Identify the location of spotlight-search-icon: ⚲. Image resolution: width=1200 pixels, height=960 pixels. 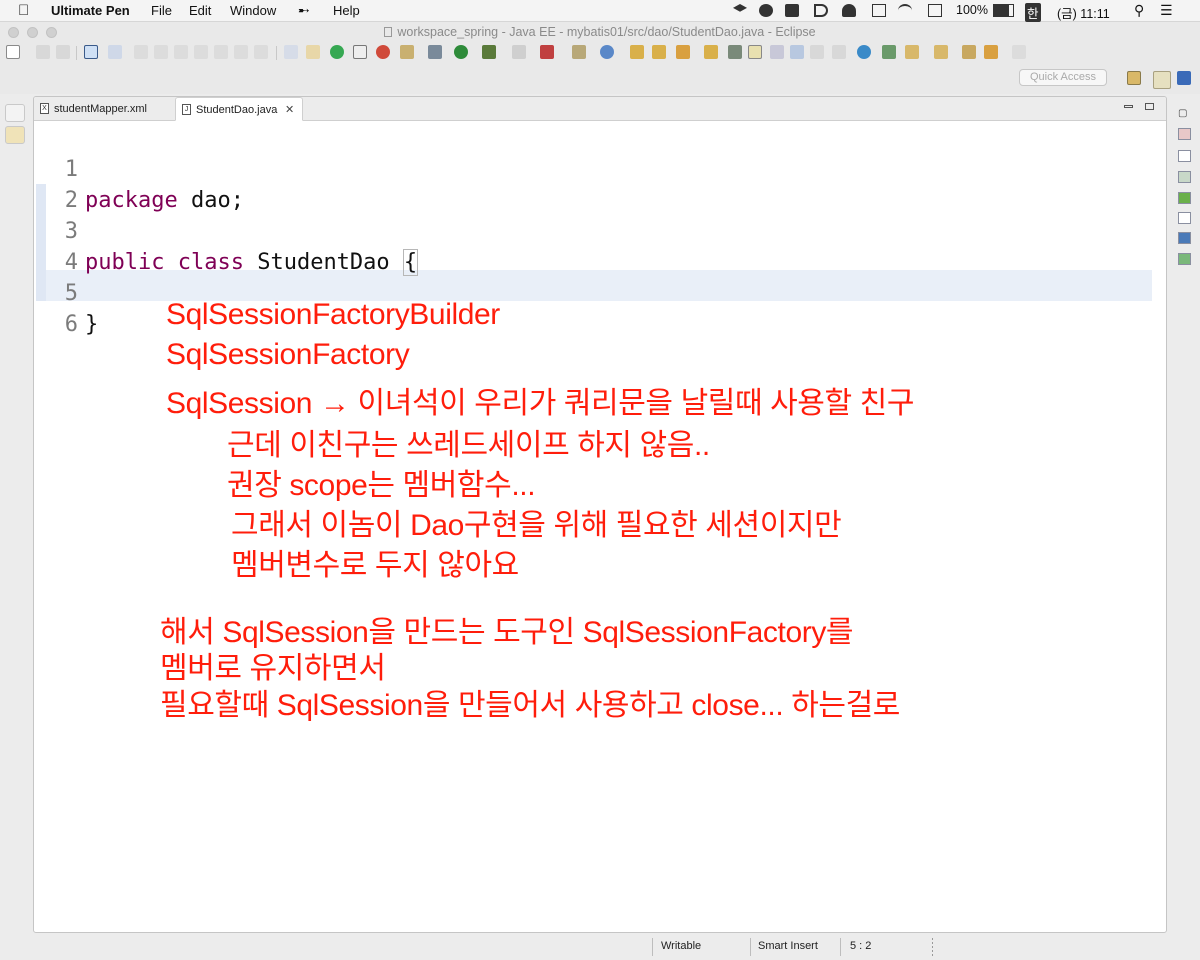
(1139, 10).